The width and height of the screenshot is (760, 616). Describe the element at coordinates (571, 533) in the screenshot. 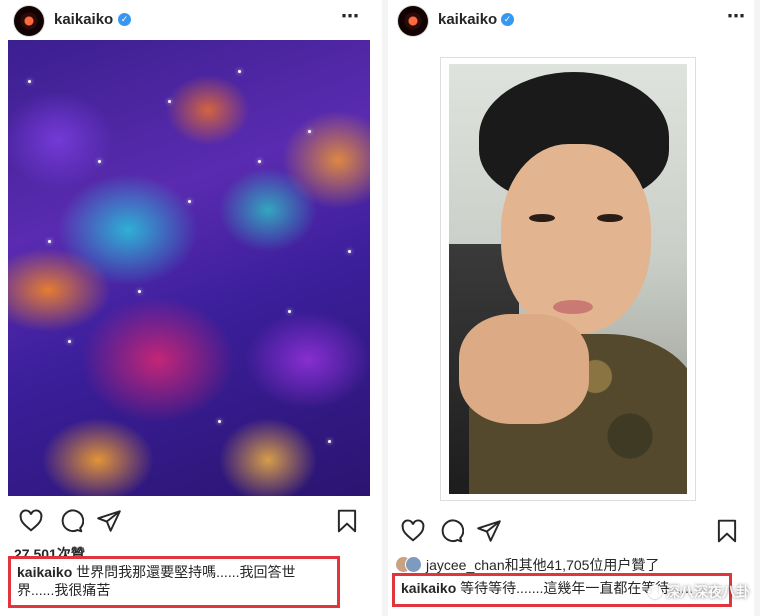

I see `right-action-bar` at that location.